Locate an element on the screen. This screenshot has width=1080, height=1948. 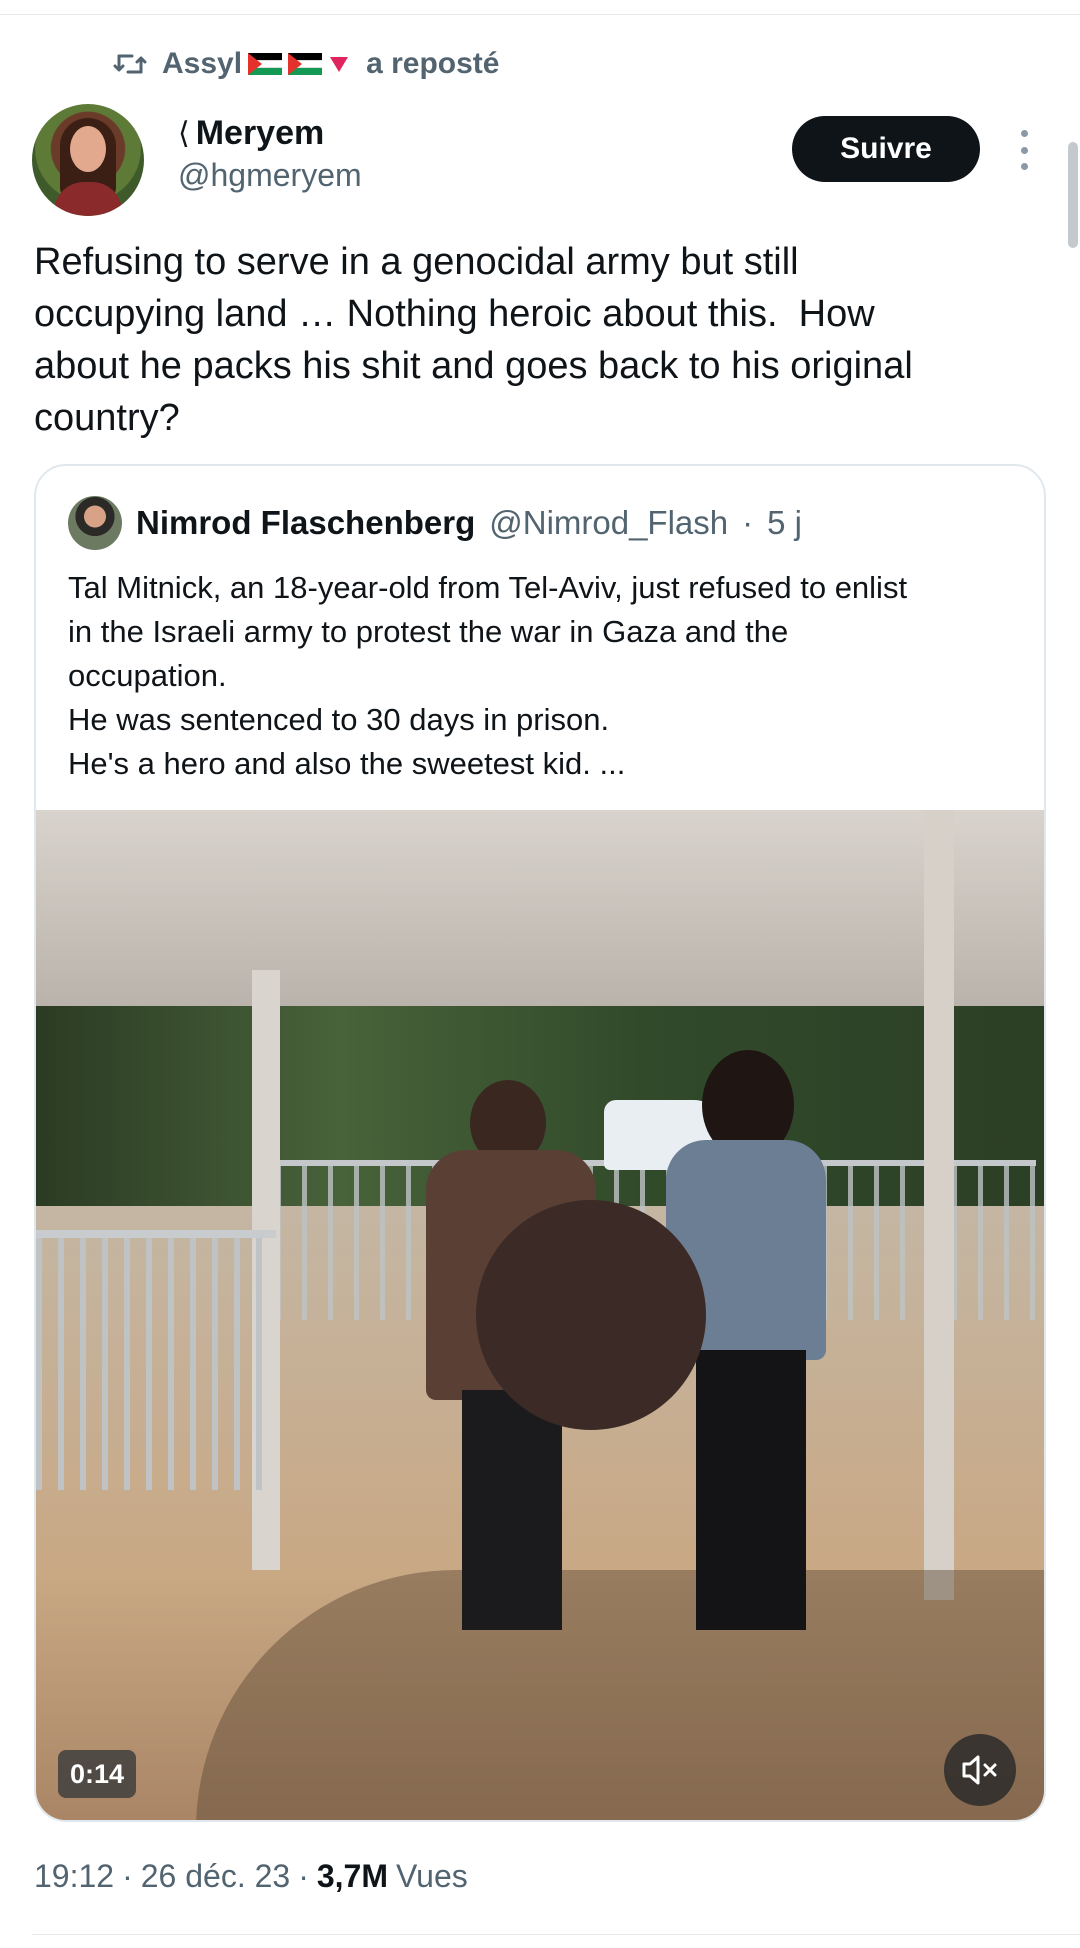
more-vertical-icon is located at coordinates (1024, 150).